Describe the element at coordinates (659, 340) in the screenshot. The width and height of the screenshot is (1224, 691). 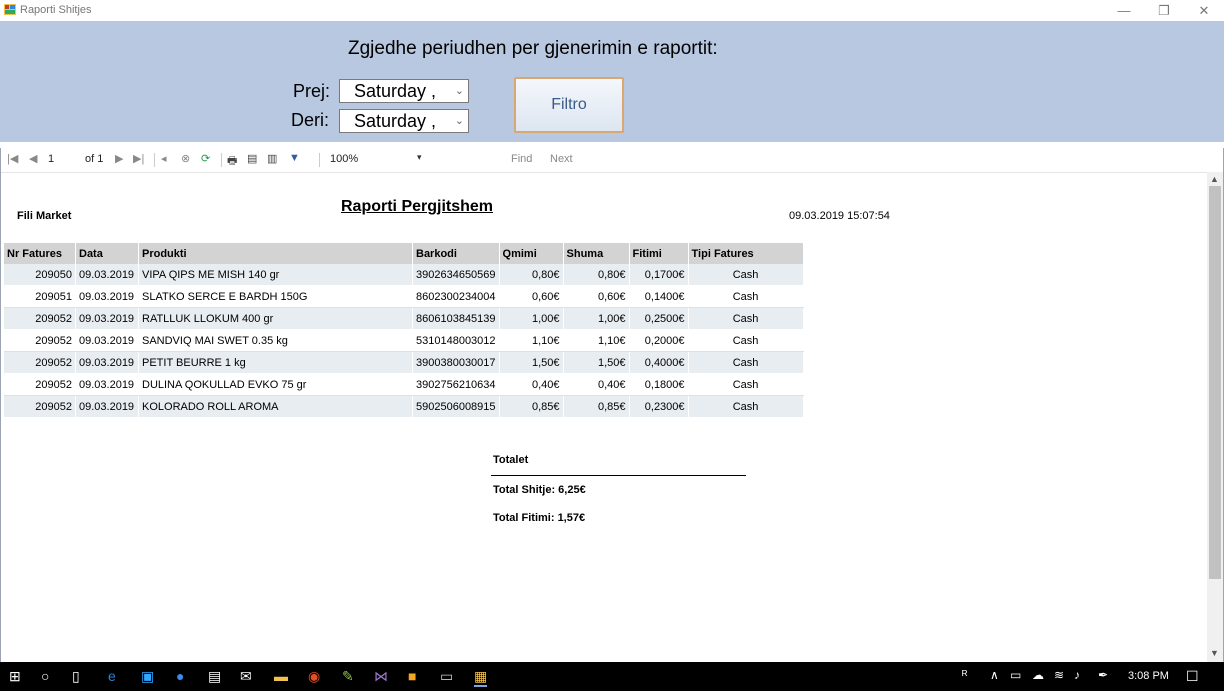
I see `cell: 0,2000€` at that location.